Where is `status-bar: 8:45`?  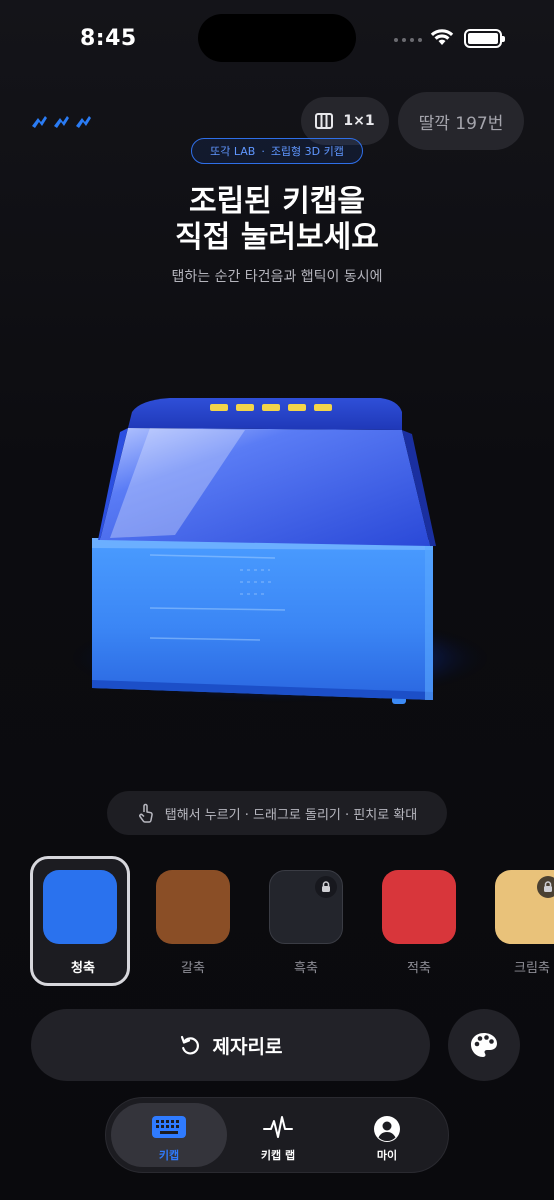 status-bar: 8:45 is located at coordinates (277, 40).